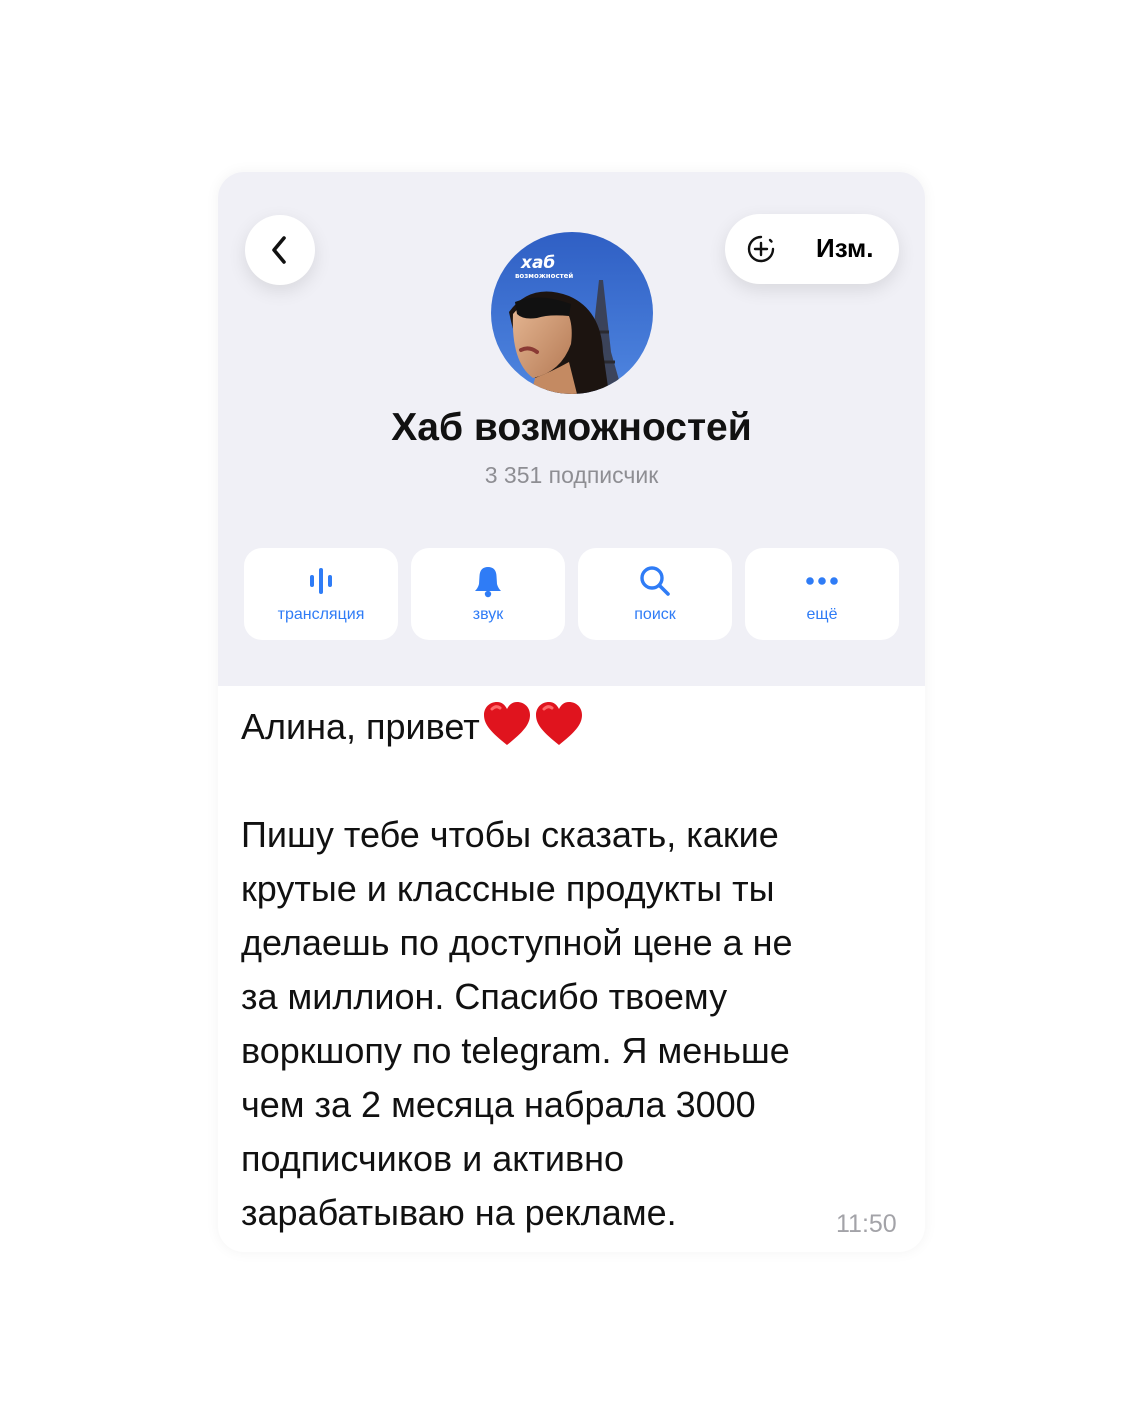  What do you see at coordinates (812, 249) in the screenshot?
I see `edit-button: Изм.` at bounding box center [812, 249].